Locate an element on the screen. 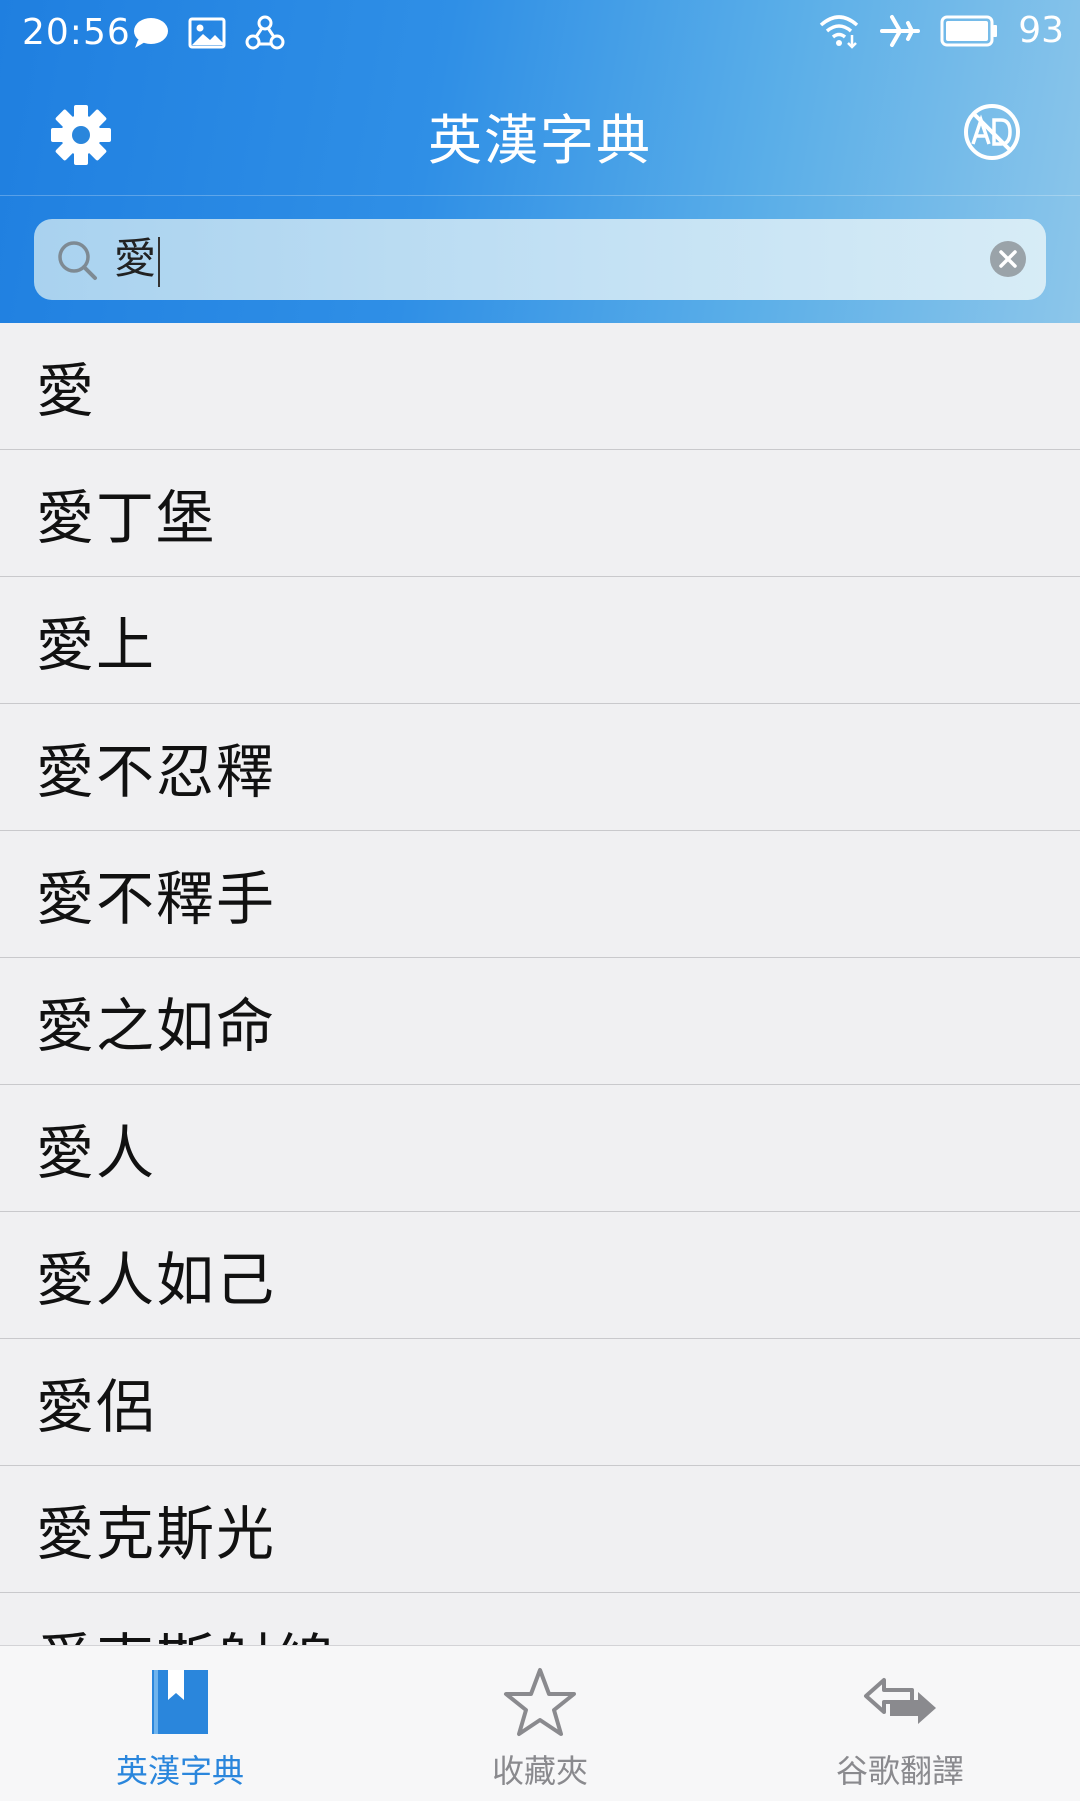  title-bar: 英漢字典 is located at coordinates (540, 131).